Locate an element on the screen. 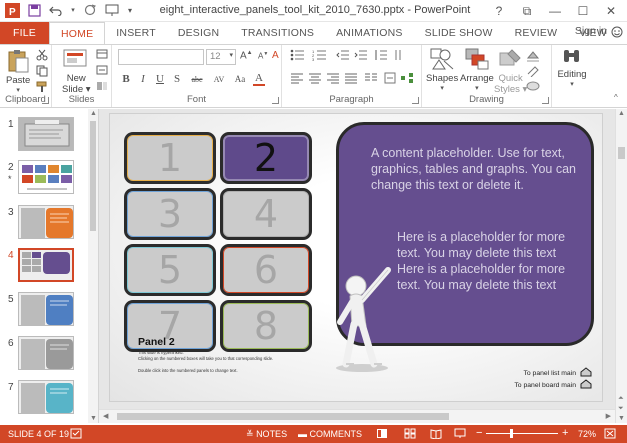 The image size is (627, 443). thumbnail-row: 5 is located at coordinates (45, 311).